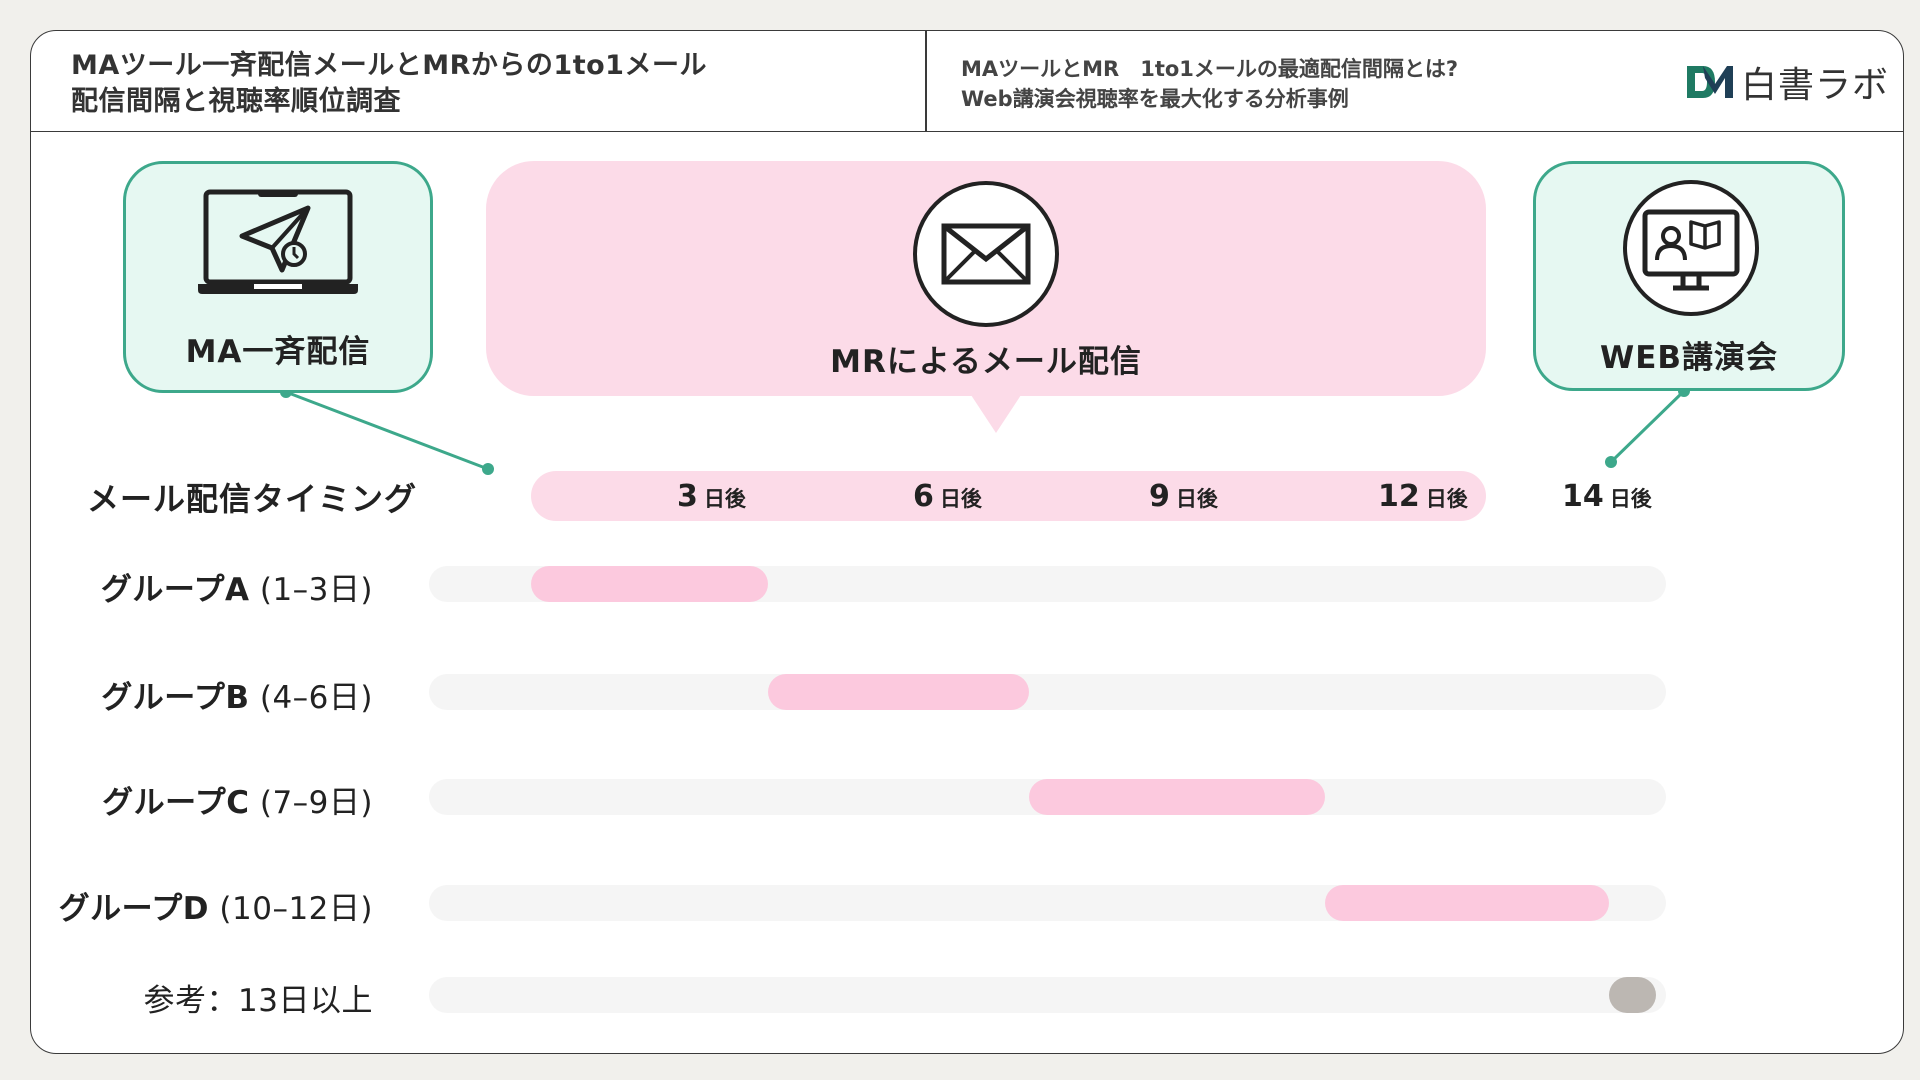  I want to click on timing-label: メール配信タイミング, so click(252, 499).